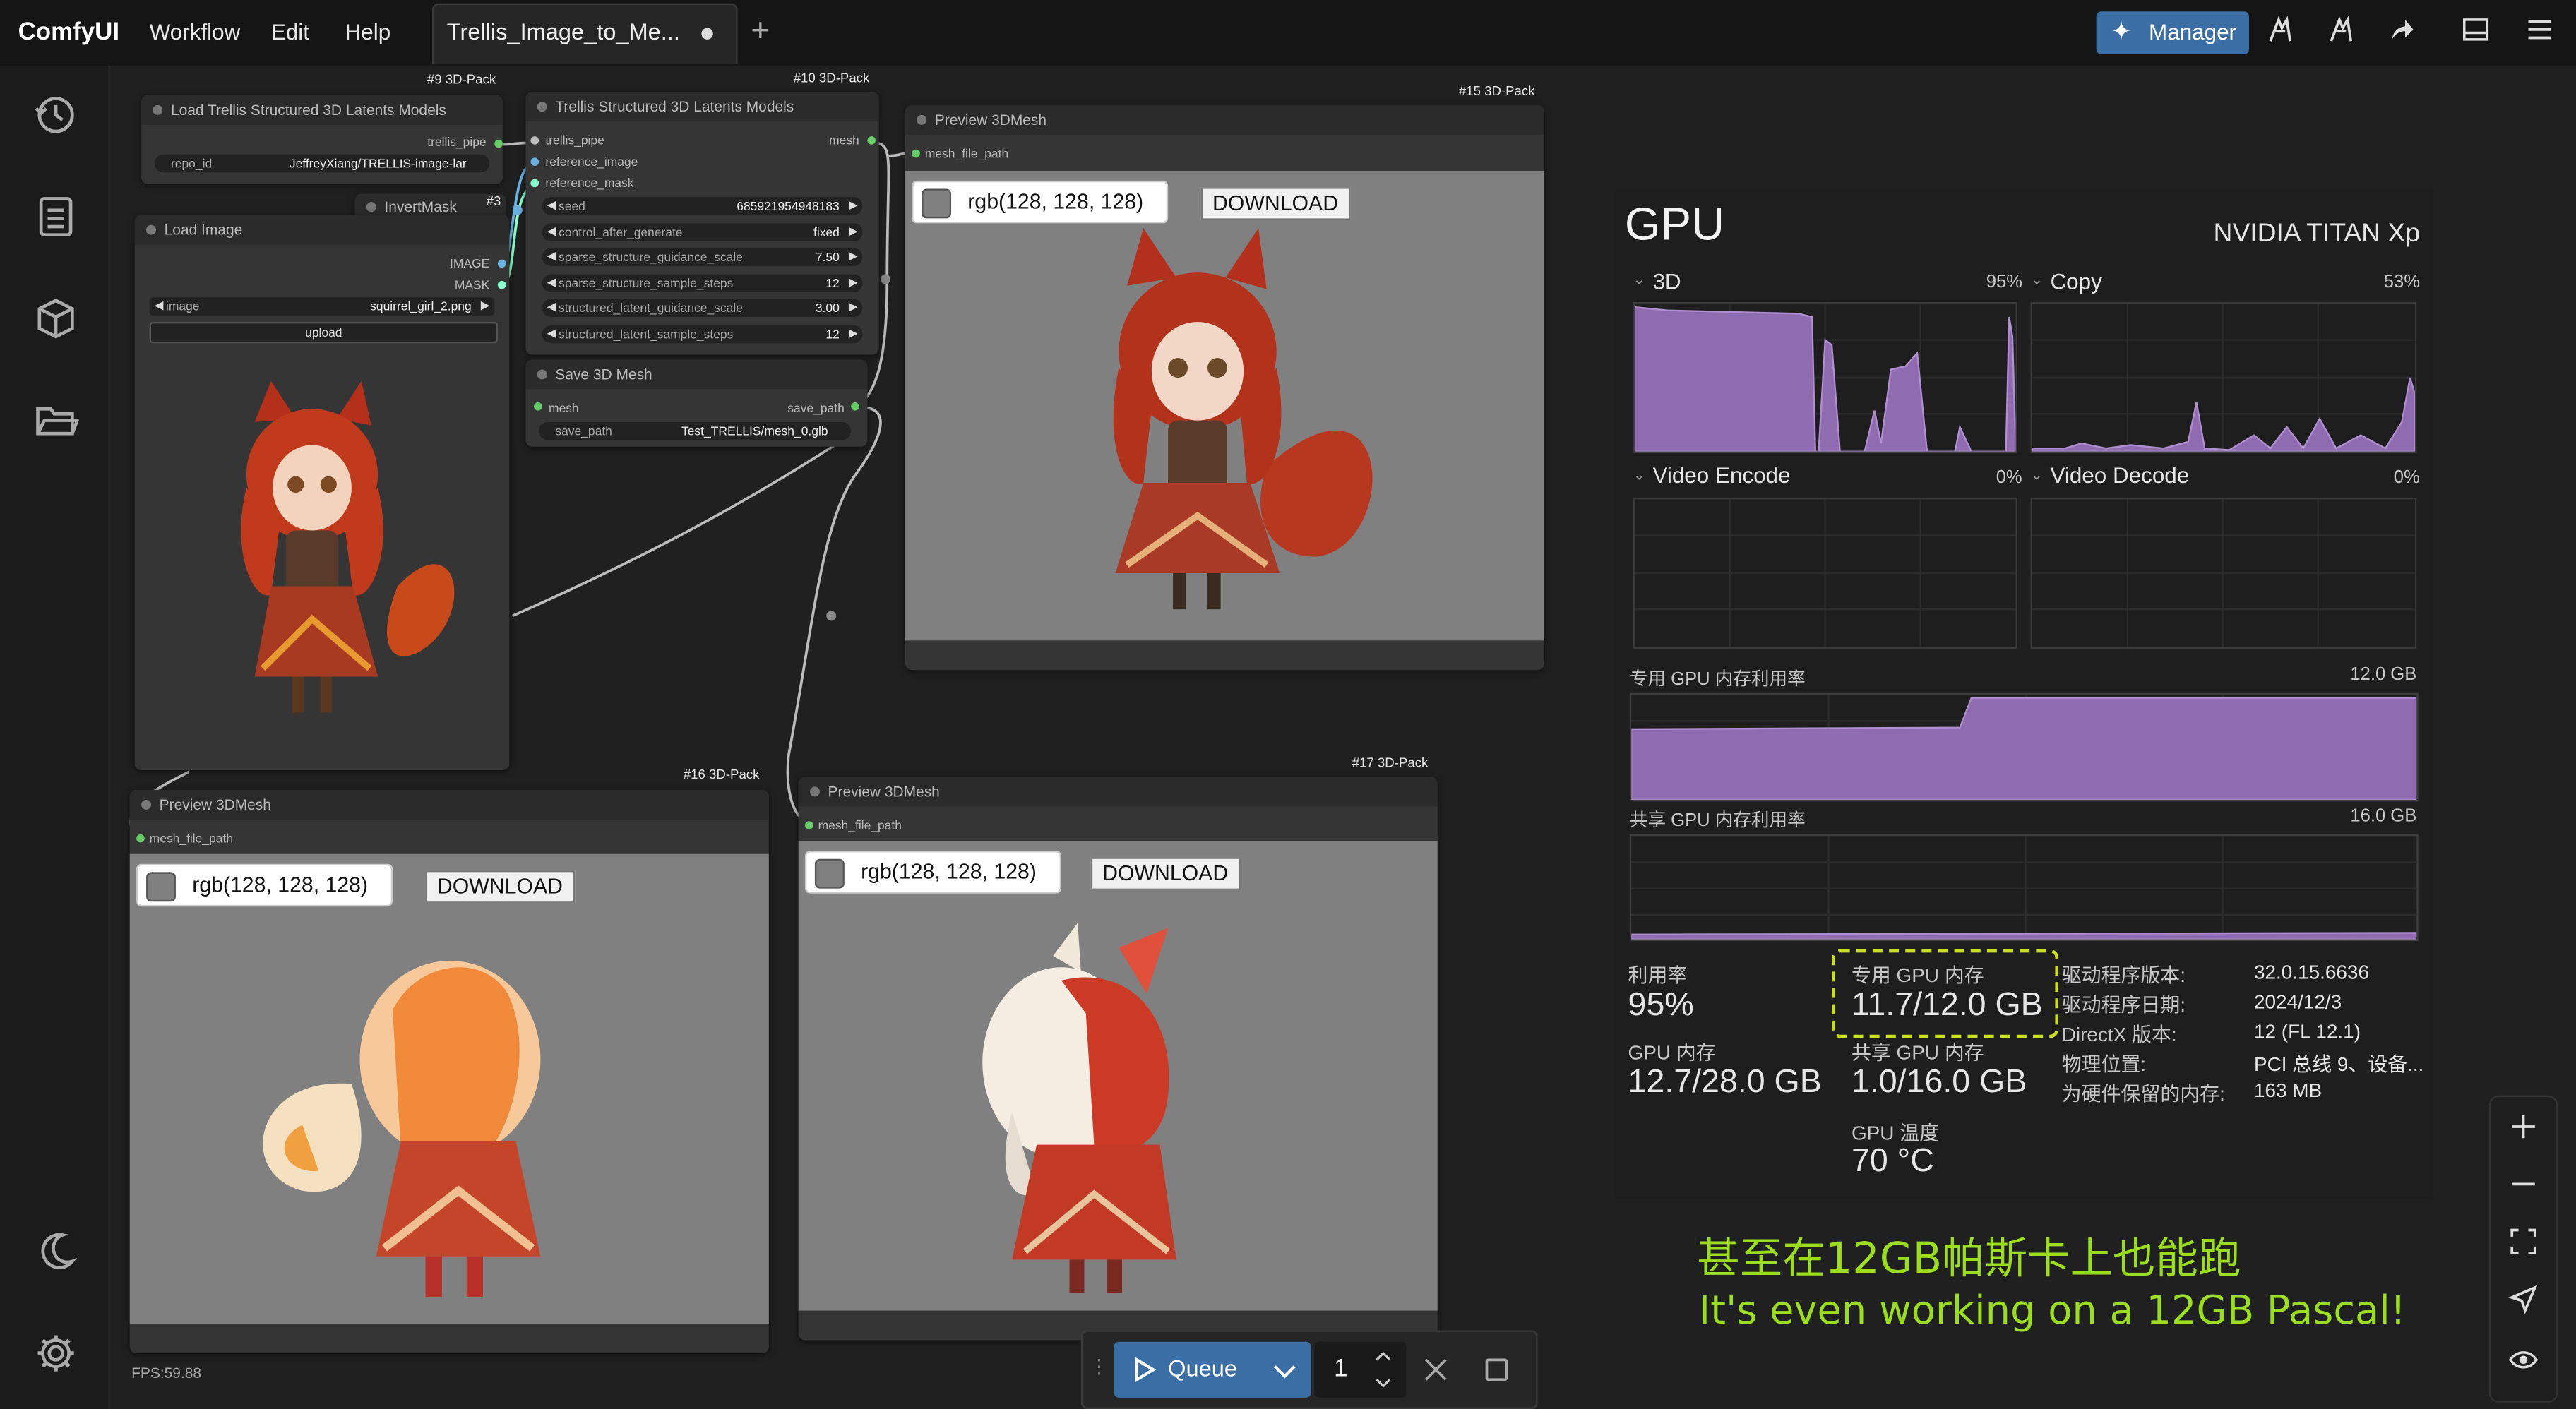 This screenshot has height=1409, width=2576. What do you see at coordinates (2523, 1127) in the screenshot?
I see `zoom-in-plus-icon` at bounding box center [2523, 1127].